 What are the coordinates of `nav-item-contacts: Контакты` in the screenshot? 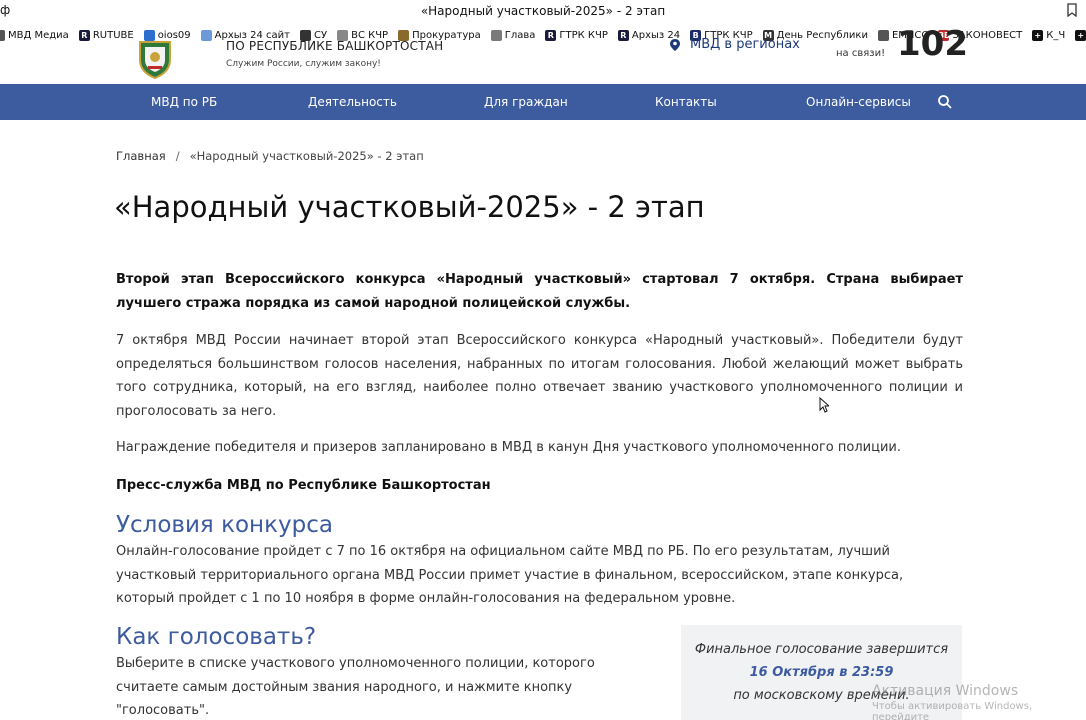 It's located at (686, 102).